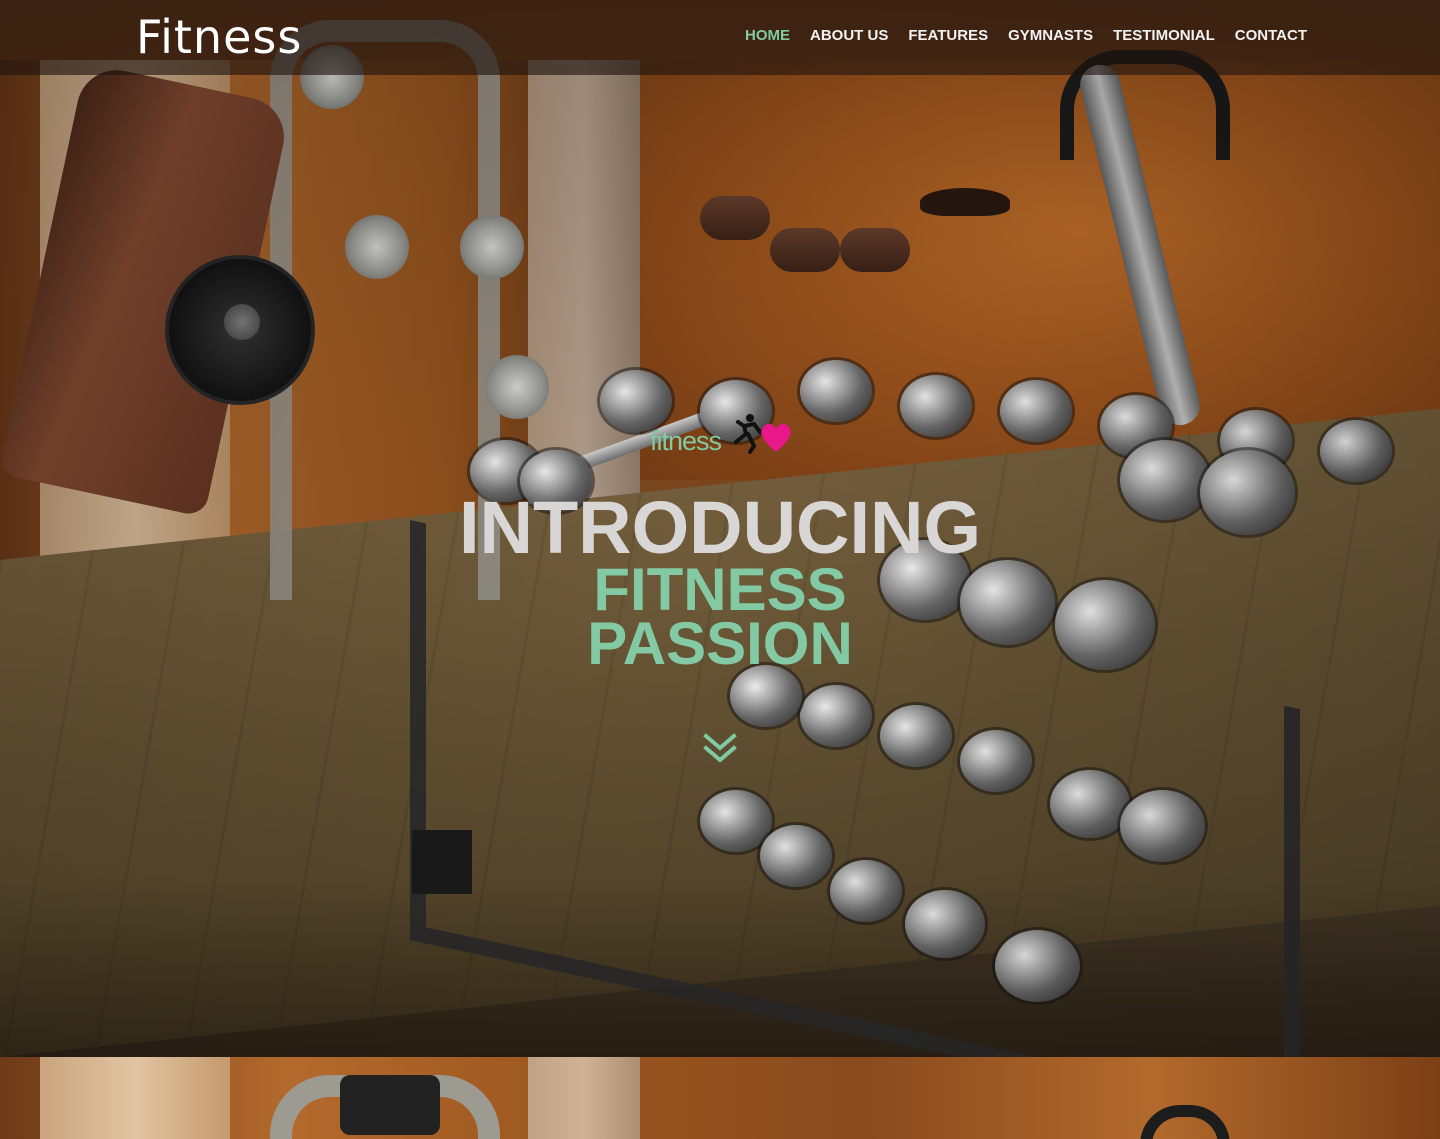 The image size is (1440, 1139). I want to click on next-section-background, so click(720, 1098).